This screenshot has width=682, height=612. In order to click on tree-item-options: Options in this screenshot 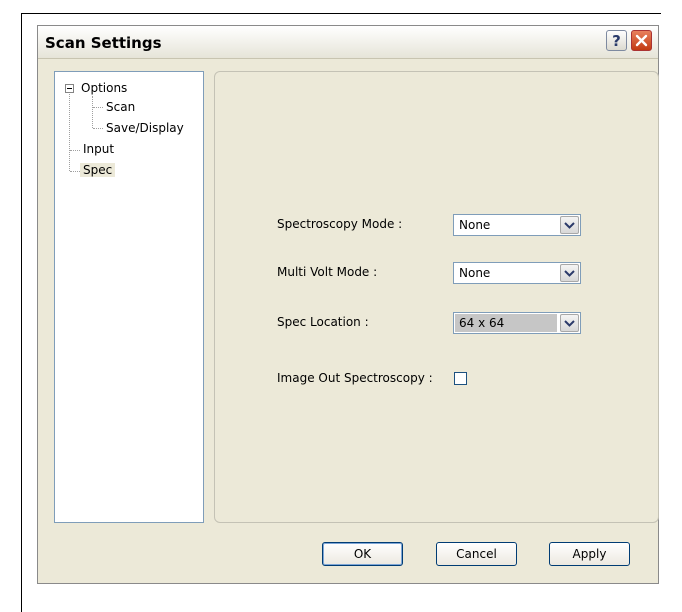, I will do `click(104, 88)`.